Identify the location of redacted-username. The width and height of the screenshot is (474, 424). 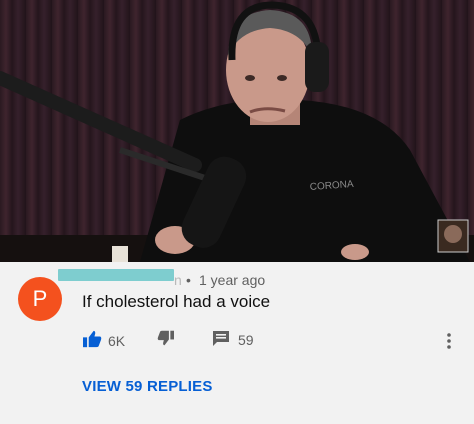
(116, 275).